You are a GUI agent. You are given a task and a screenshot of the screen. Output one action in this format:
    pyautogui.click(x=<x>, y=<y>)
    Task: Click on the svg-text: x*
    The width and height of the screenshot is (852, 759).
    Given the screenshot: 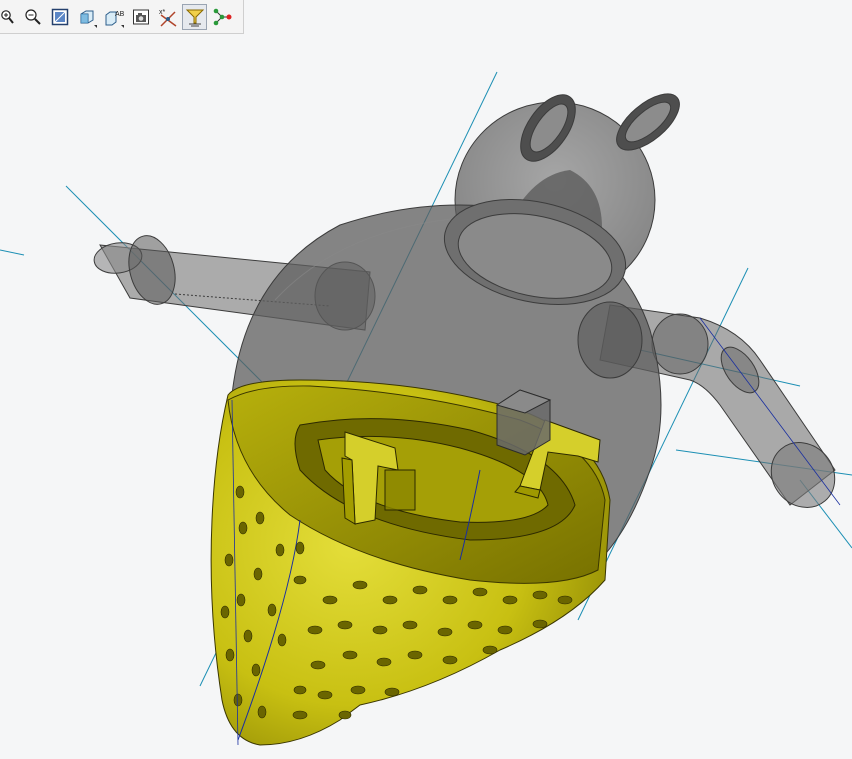 What is the action you would take?
    pyautogui.click(x=162, y=12)
    